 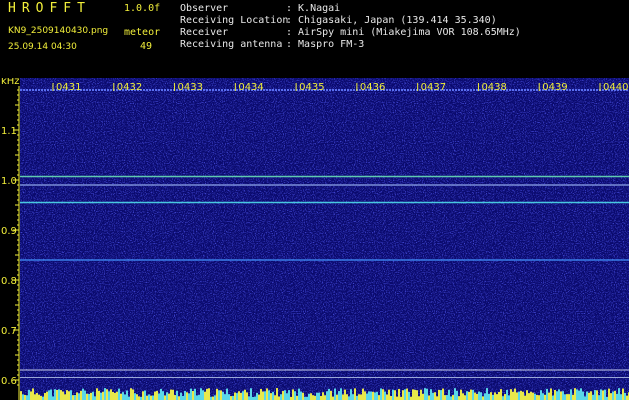 I want to click on version-label: 1.0.0f, so click(x=142, y=8).